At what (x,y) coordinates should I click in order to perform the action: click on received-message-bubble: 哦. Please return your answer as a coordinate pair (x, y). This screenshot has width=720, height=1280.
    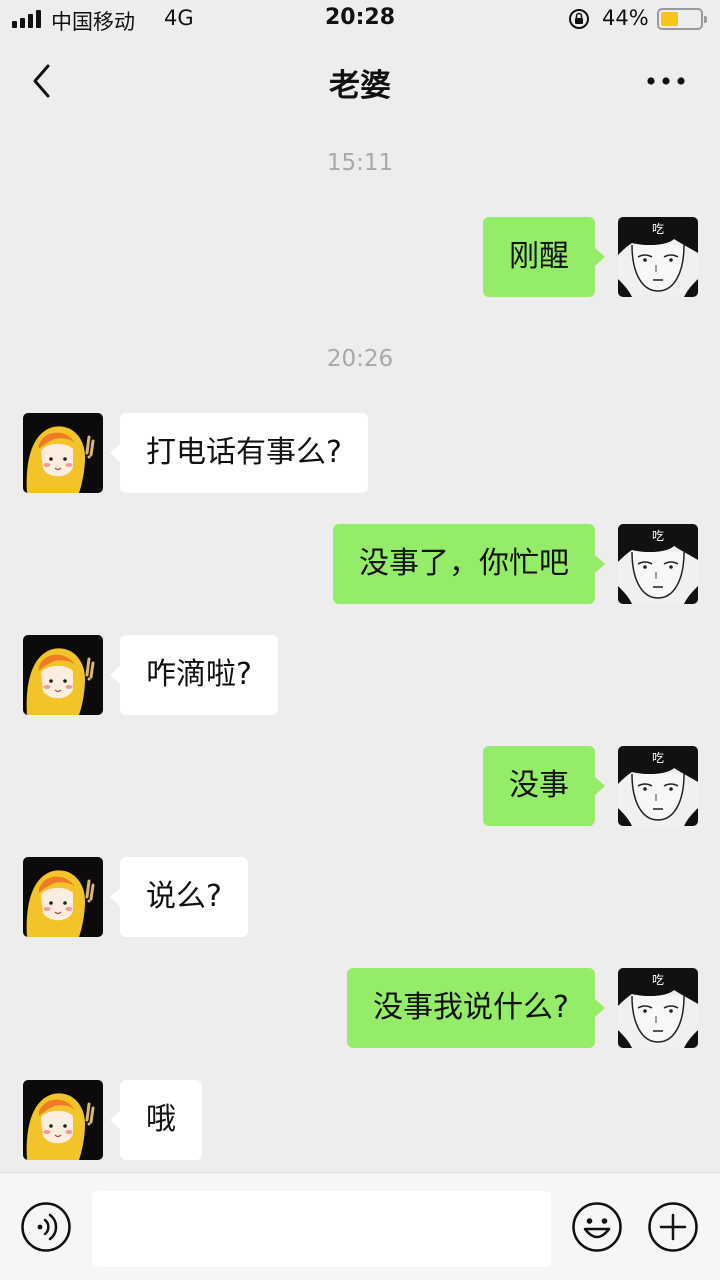
    Looking at the image, I should click on (156, 1120).